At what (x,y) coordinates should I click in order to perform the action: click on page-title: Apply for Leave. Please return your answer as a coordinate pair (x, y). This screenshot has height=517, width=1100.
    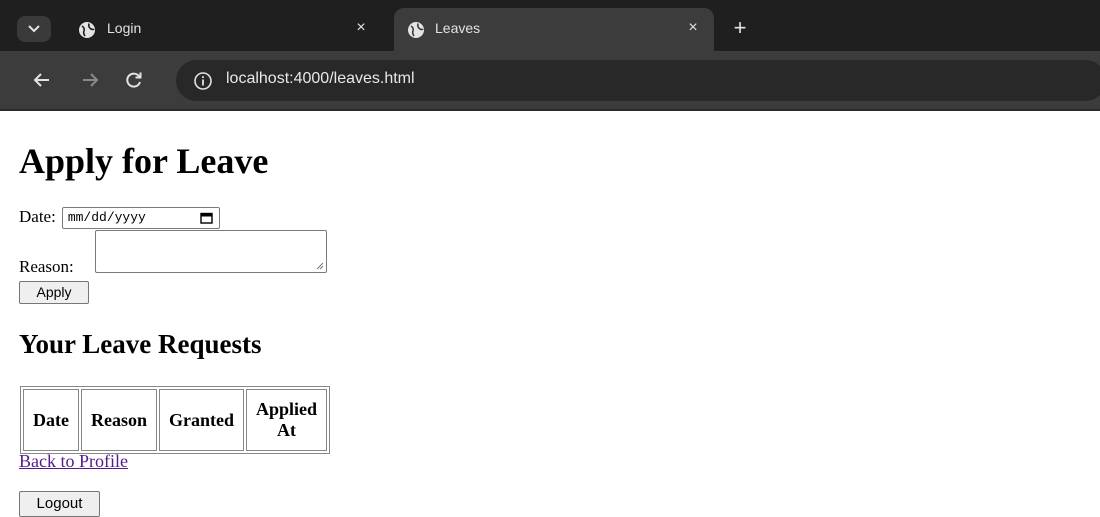
    Looking at the image, I should click on (144, 161).